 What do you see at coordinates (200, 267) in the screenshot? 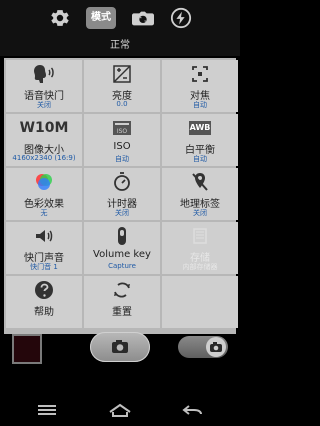
I see `setting-value: 内部存储器` at bounding box center [200, 267].